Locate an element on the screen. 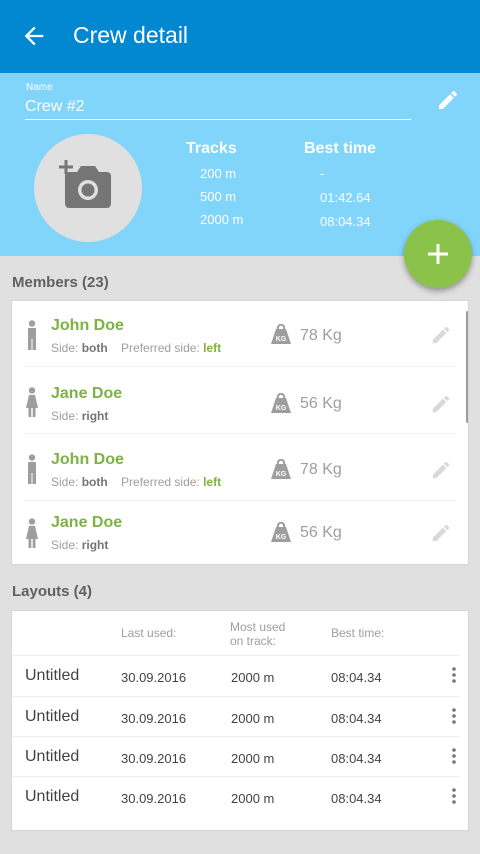 The width and height of the screenshot is (480, 854). add-member-fab is located at coordinates (438, 254).